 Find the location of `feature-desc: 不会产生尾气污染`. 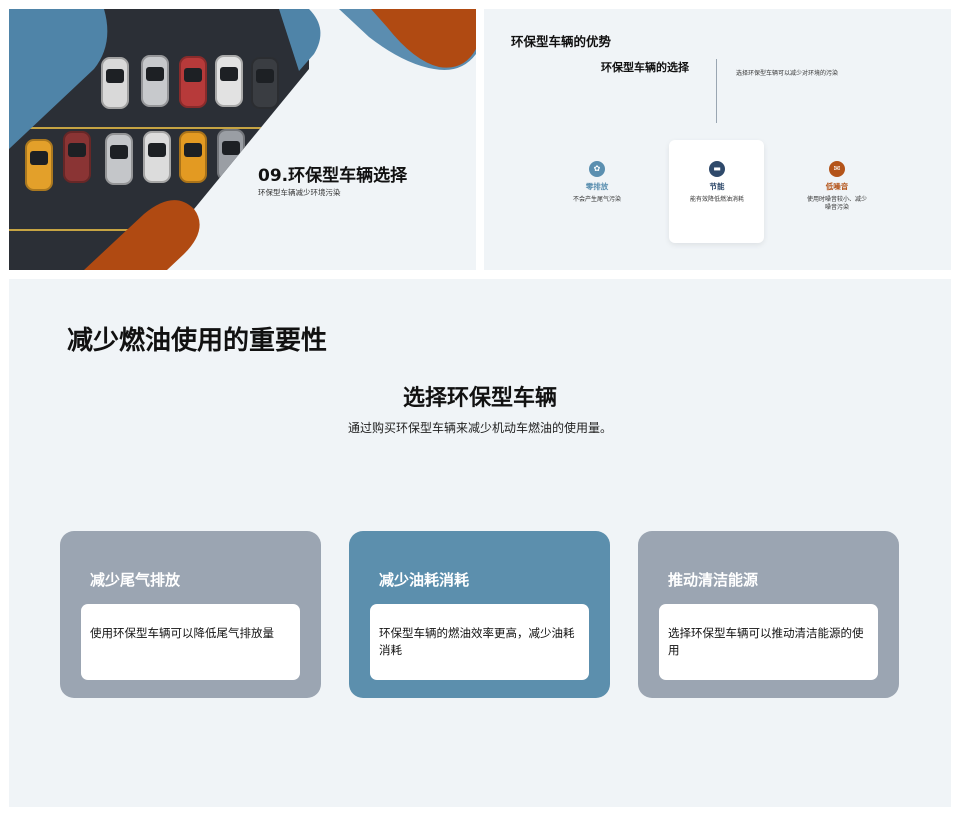

feature-desc: 不会产生尾气污染 is located at coordinates (596, 199).